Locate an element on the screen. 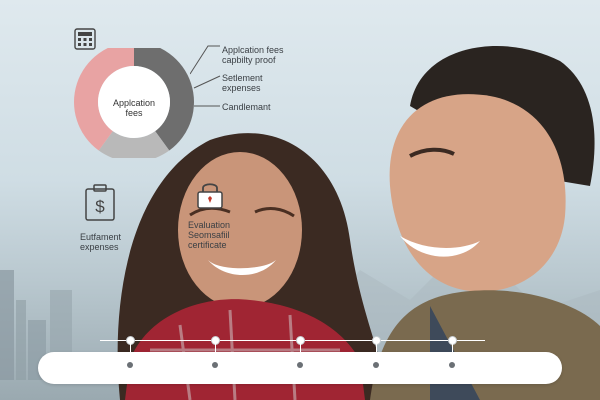  label-text: certificate is located at coordinates (207, 245).